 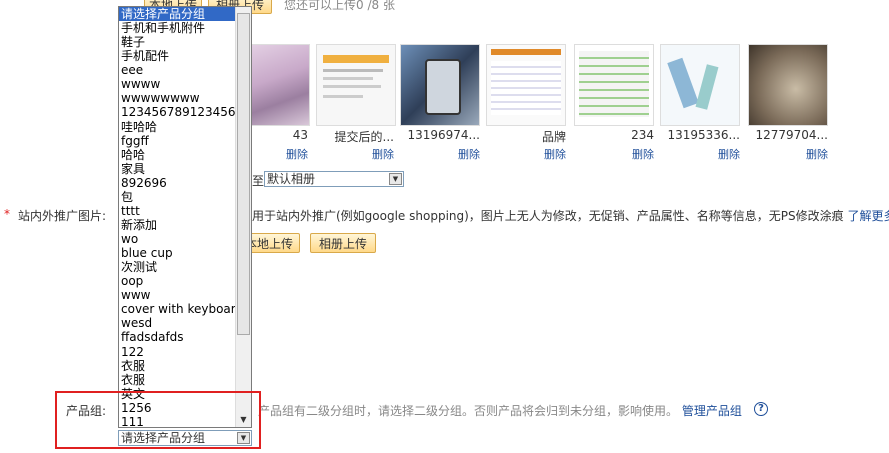 What do you see at coordinates (177, 352) in the screenshot?
I see `dropdown-option: 122` at bounding box center [177, 352].